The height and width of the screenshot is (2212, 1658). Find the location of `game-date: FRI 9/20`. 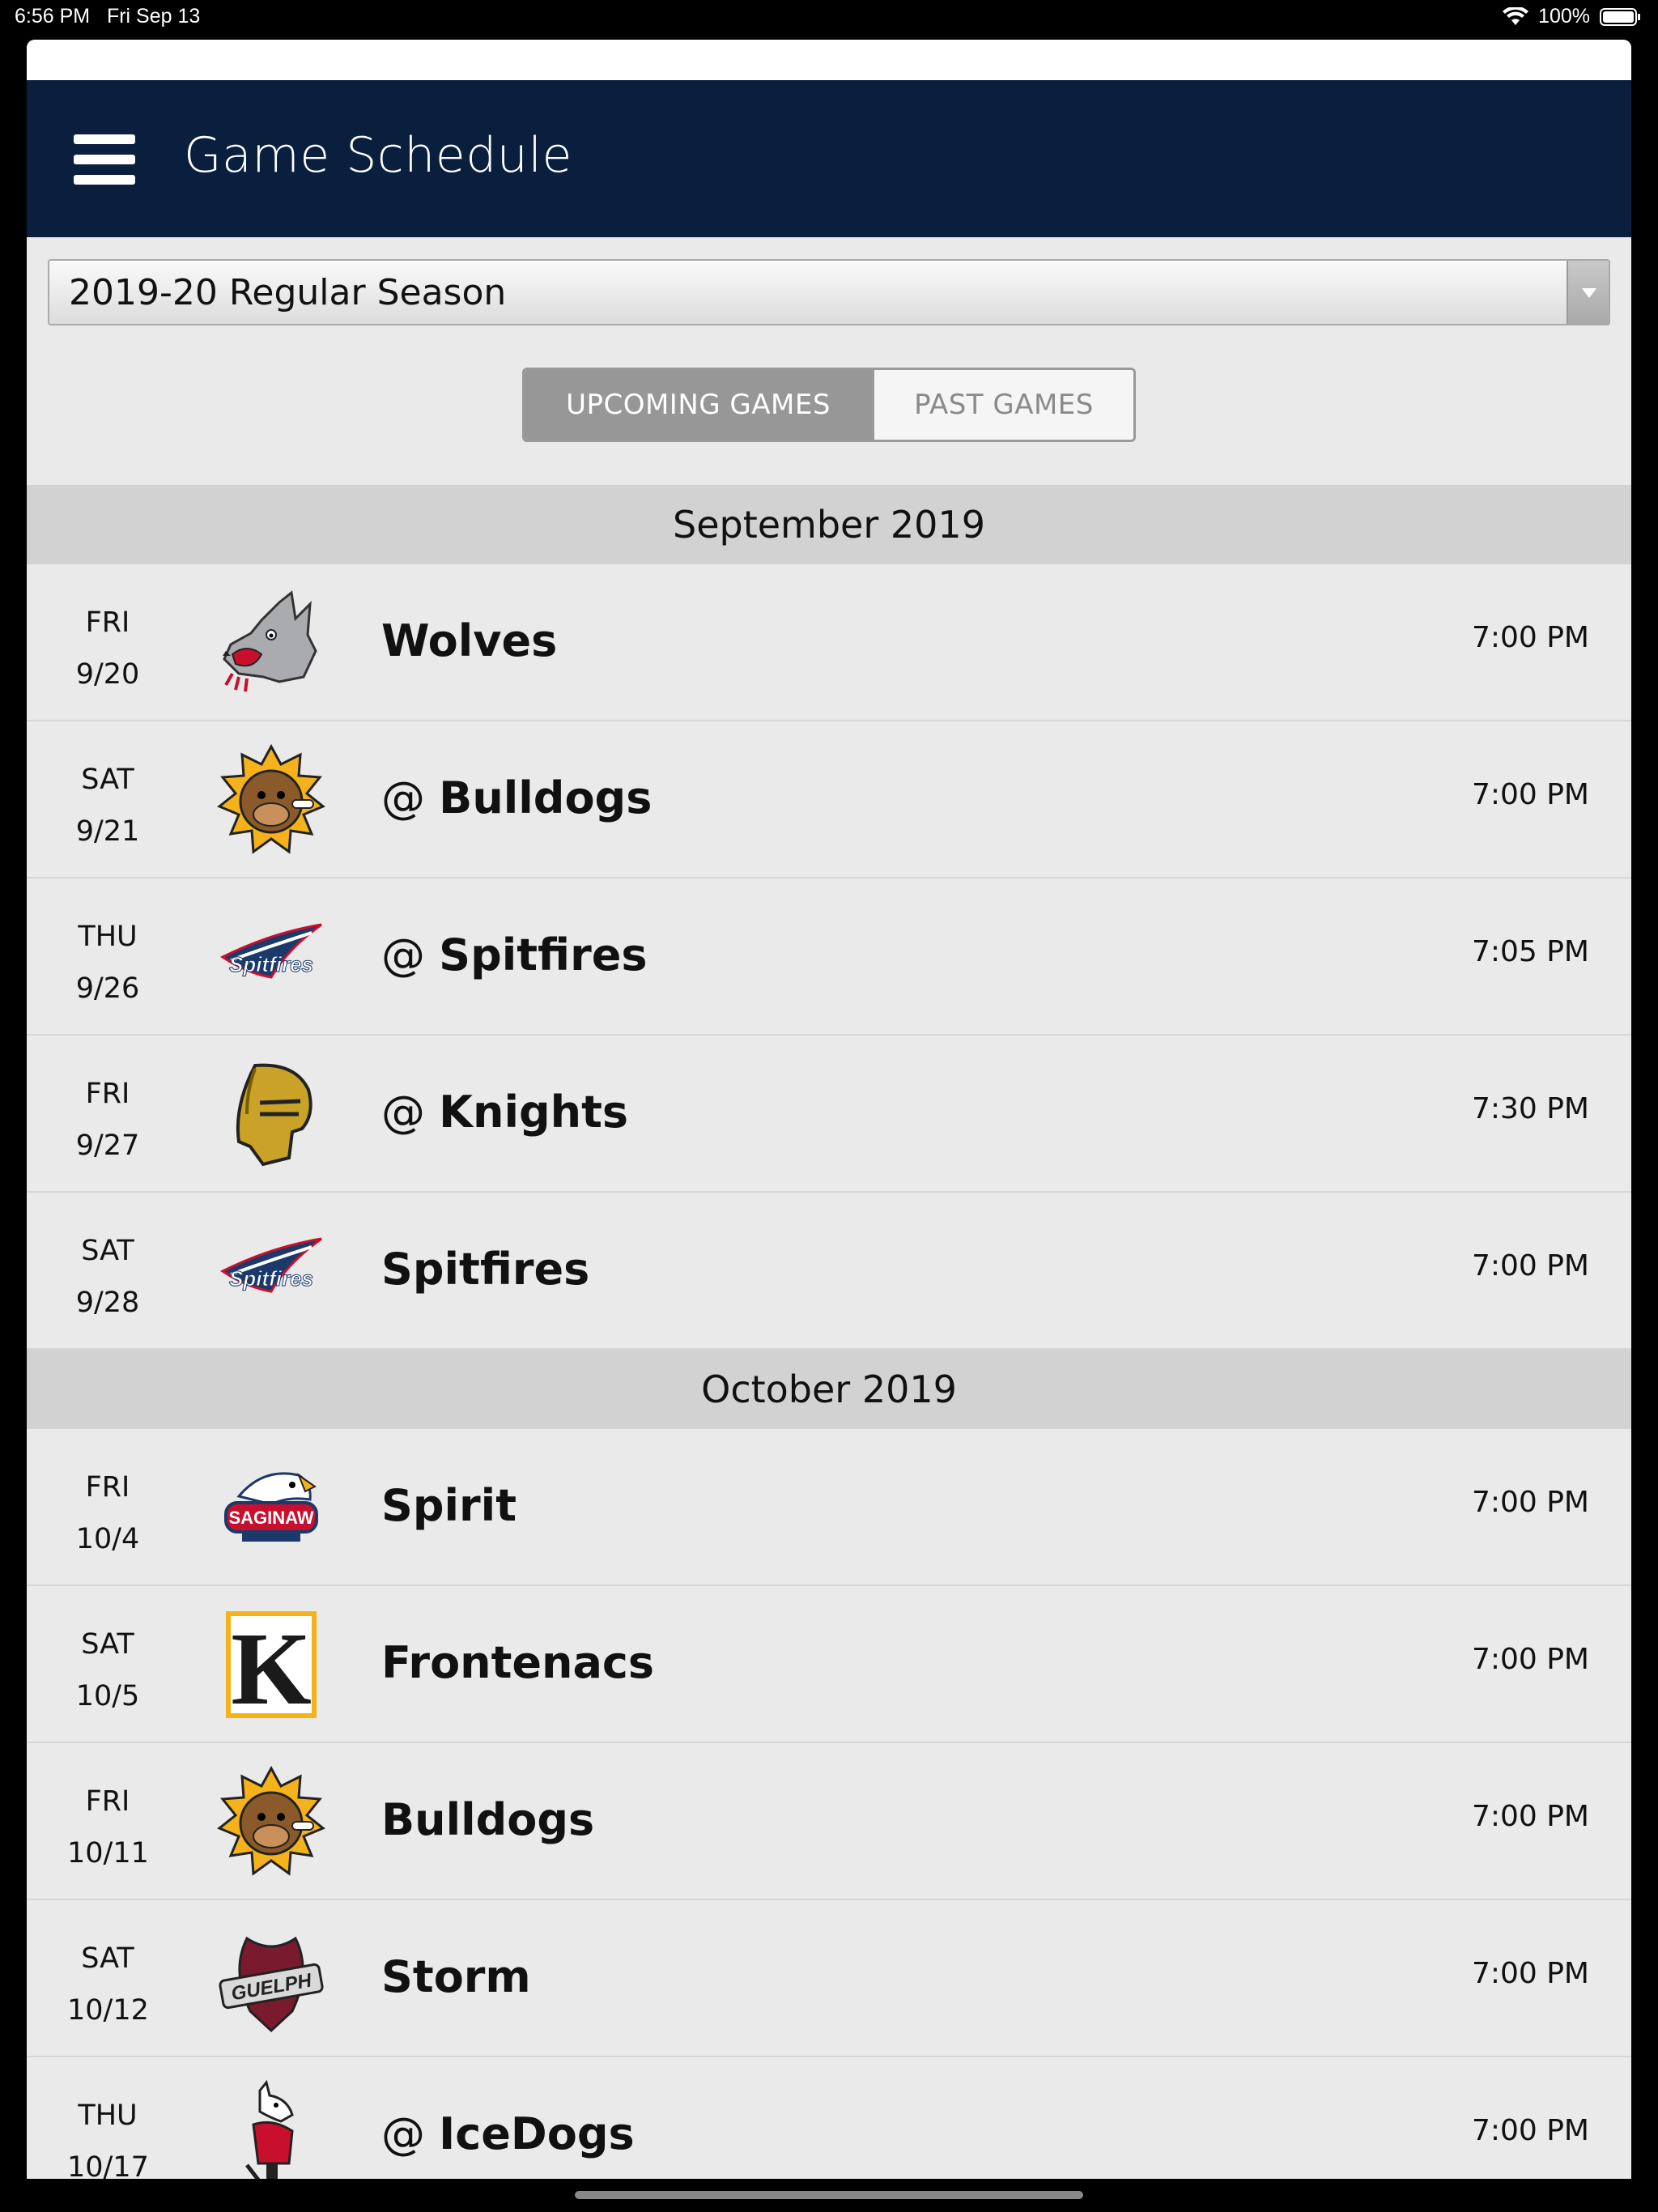

game-date: FRI 9/20 is located at coordinates (107, 648).